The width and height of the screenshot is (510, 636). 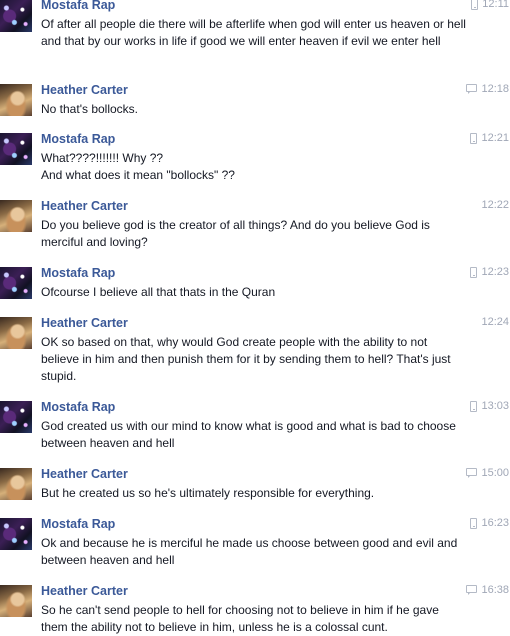 What do you see at coordinates (495, 272) in the screenshot?
I see `timestamp-text: 12:23` at bounding box center [495, 272].